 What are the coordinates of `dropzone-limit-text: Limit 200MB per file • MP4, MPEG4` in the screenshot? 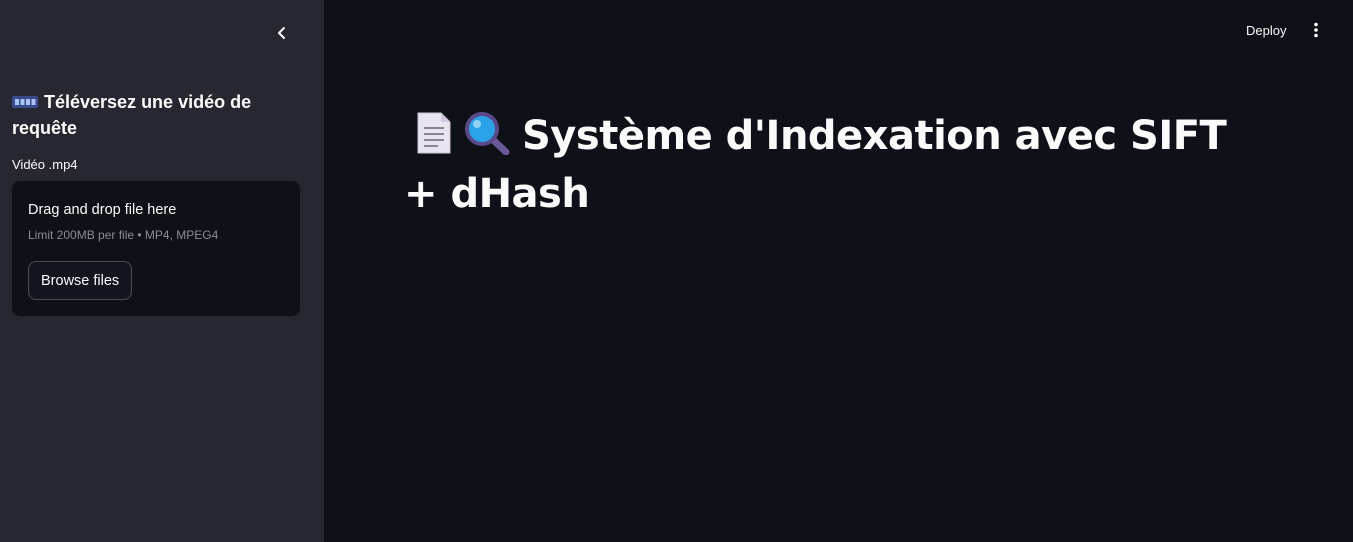 It's located at (123, 235).